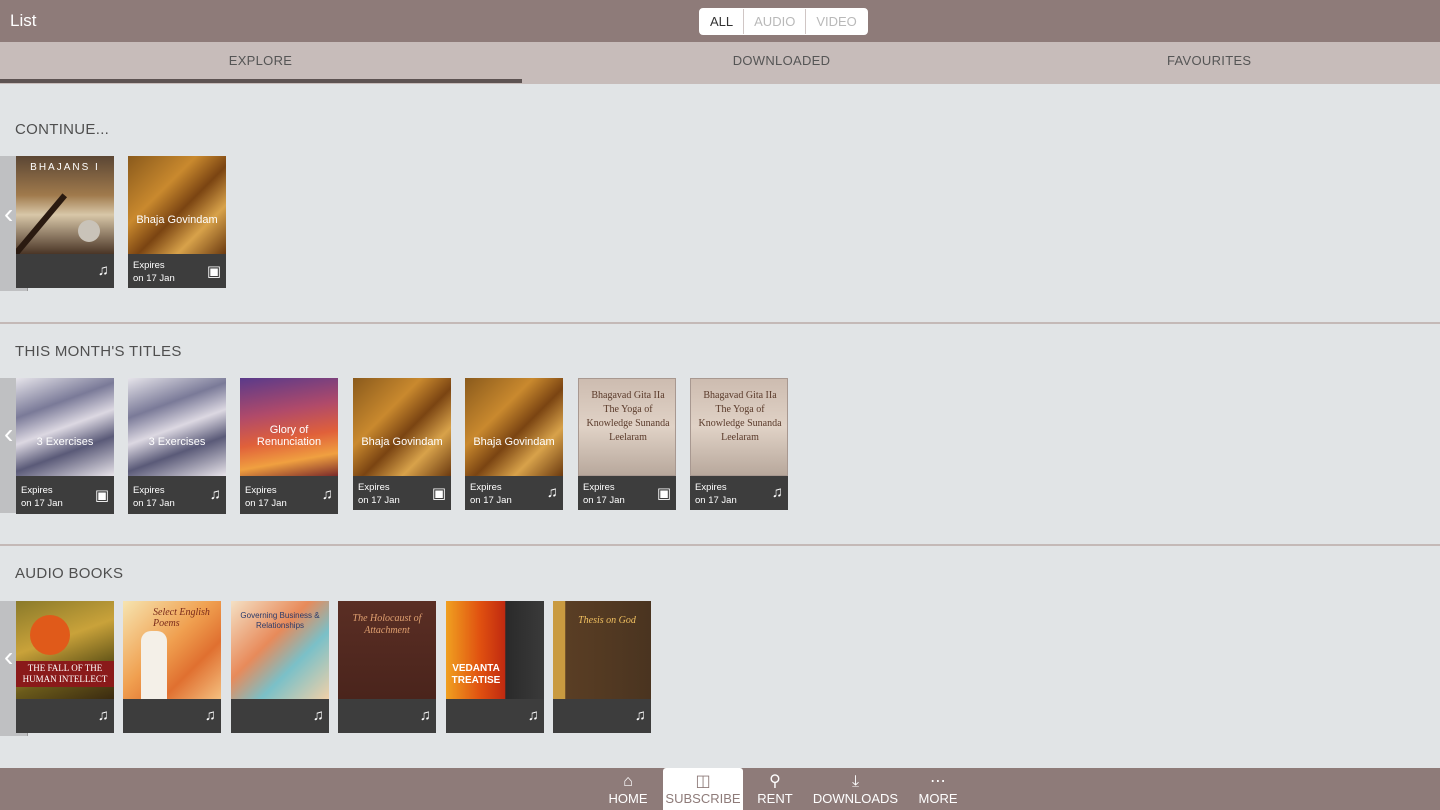  I want to click on box-icon: ◫, so click(703, 781).